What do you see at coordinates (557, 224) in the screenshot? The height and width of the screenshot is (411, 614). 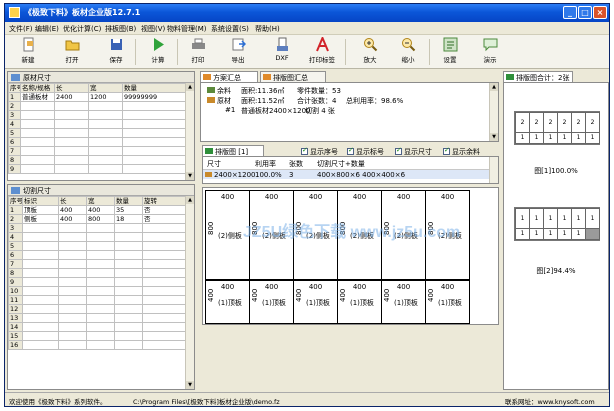 I see `thumbnail-2: 11111111111` at bounding box center [557, 224].